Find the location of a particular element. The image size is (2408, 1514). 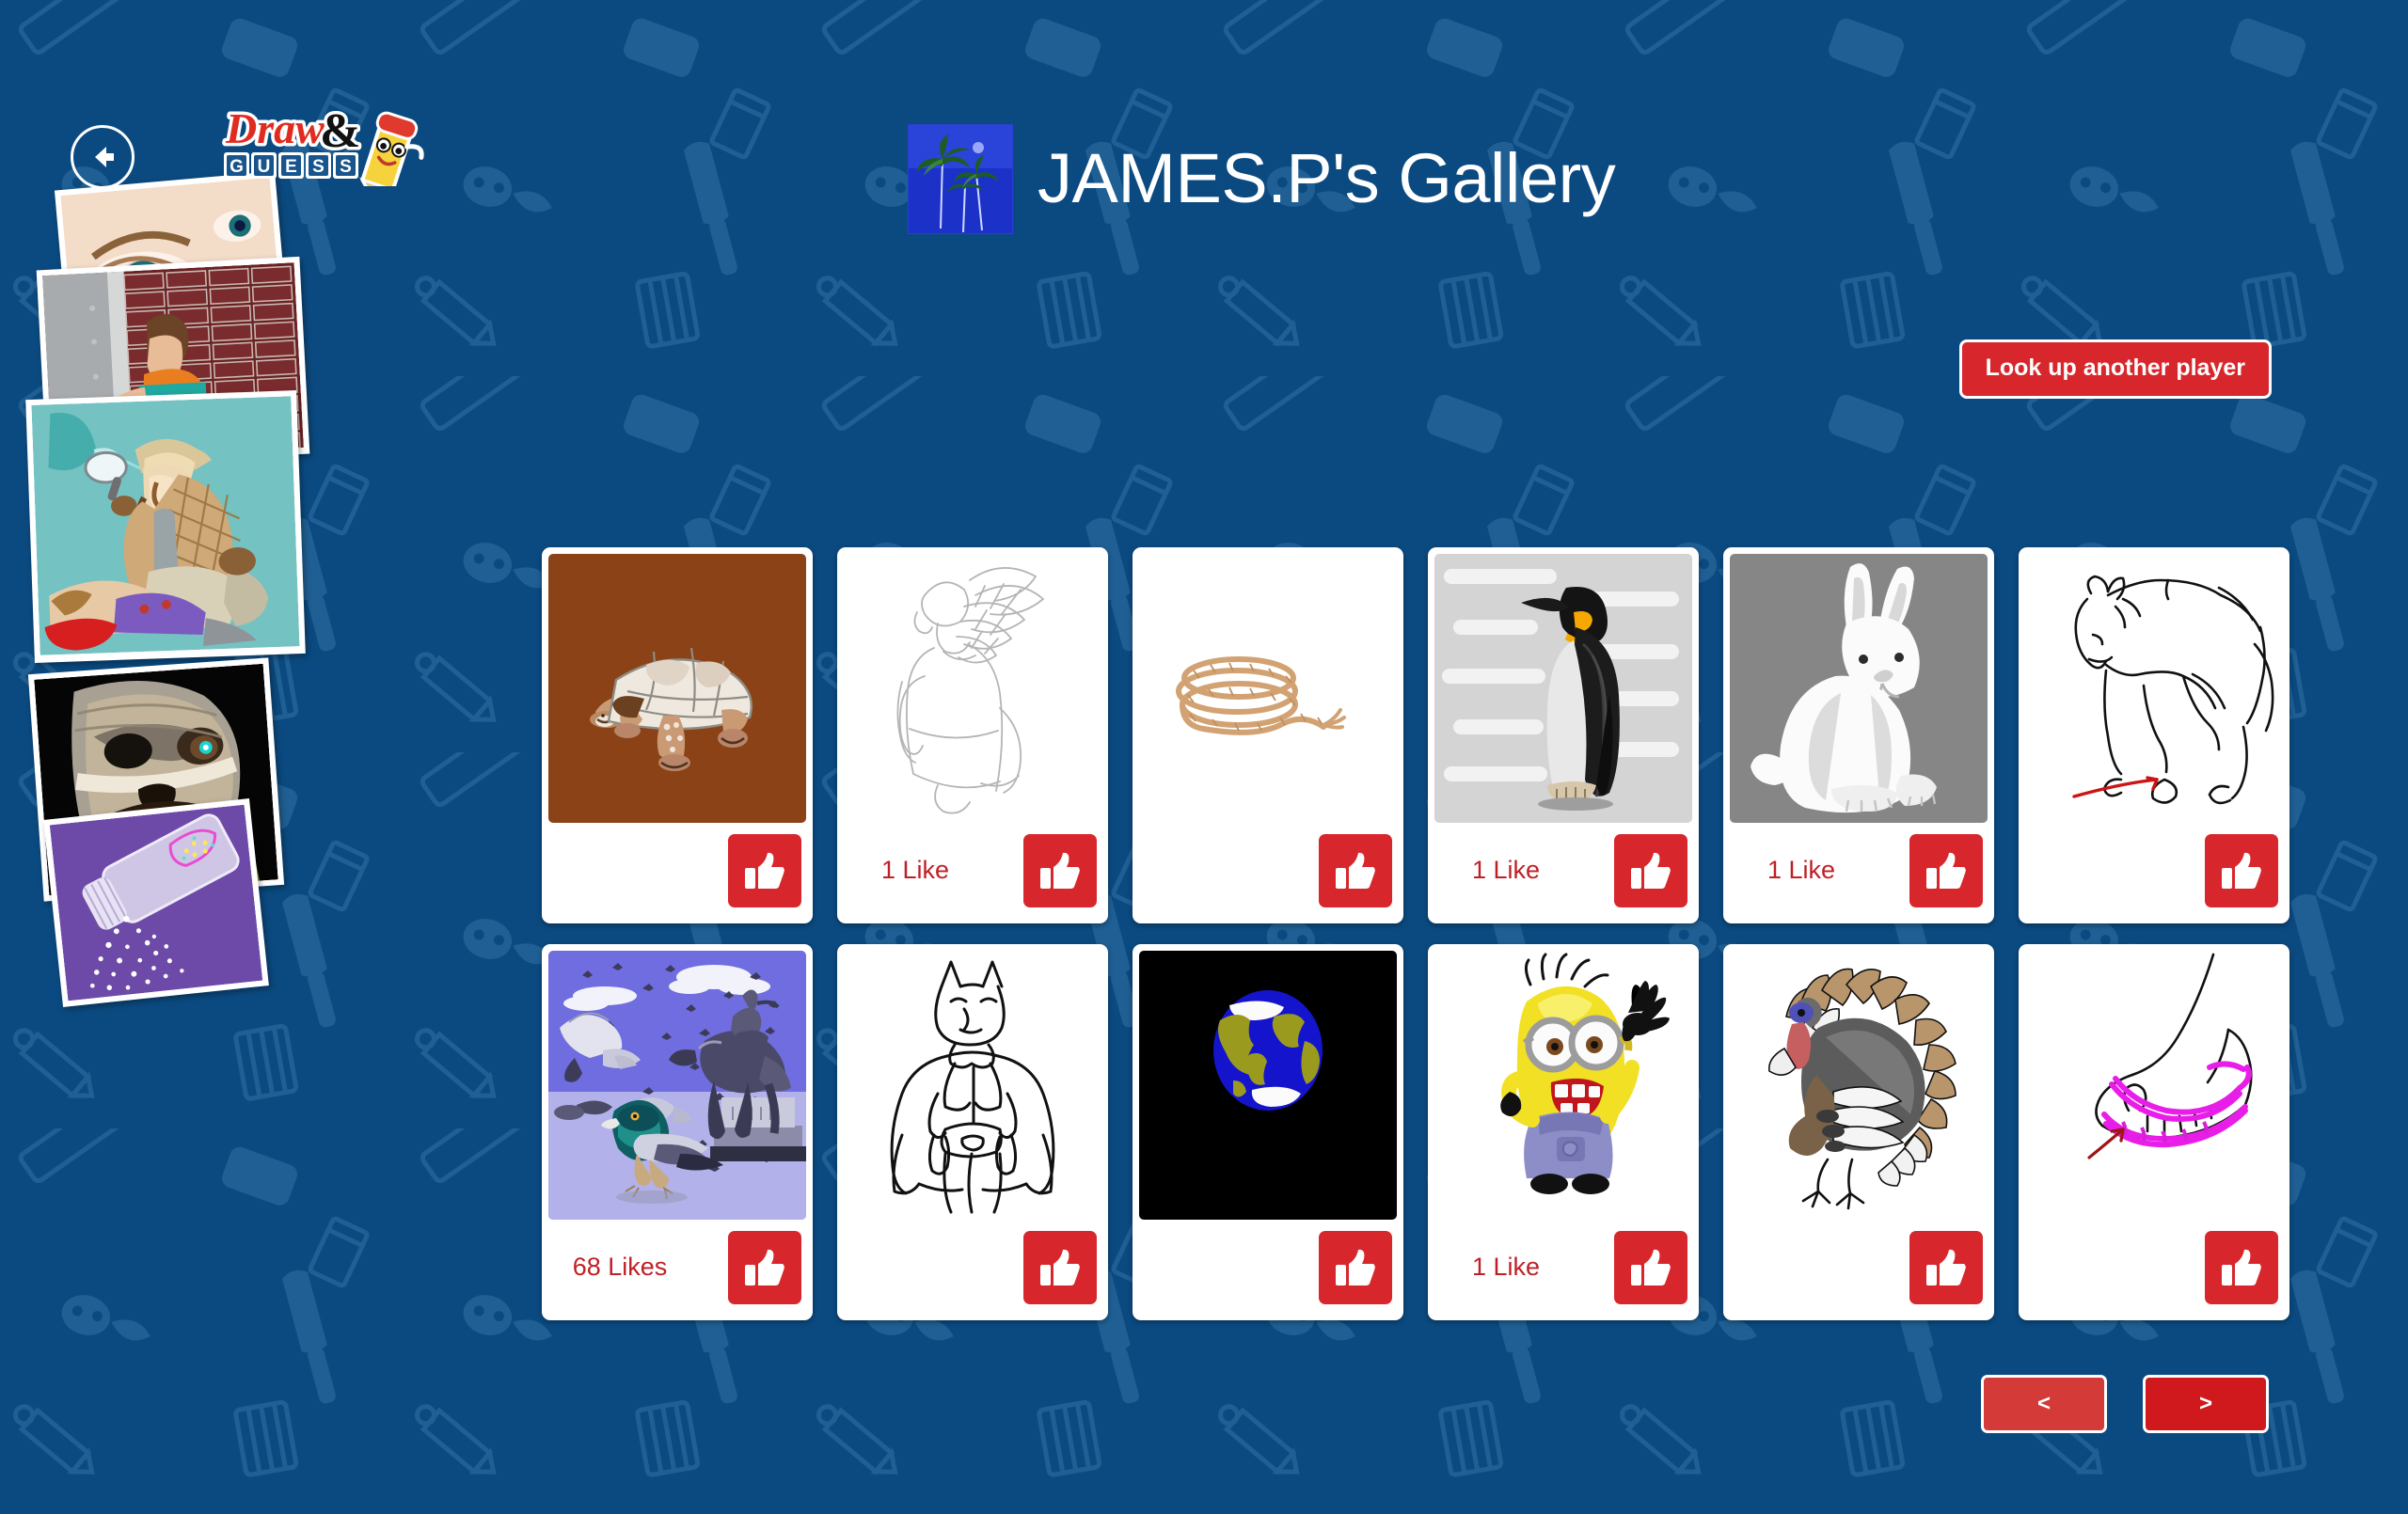

drawing-card-turkey is located at coordinates (1859, 1132).